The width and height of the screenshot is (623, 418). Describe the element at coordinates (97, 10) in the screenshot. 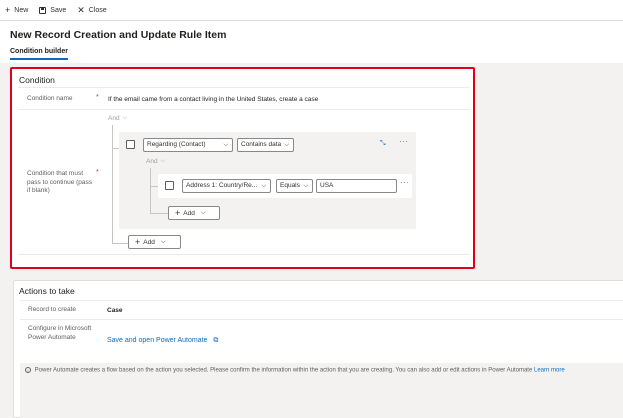

I see `close-label: Close` at that location.